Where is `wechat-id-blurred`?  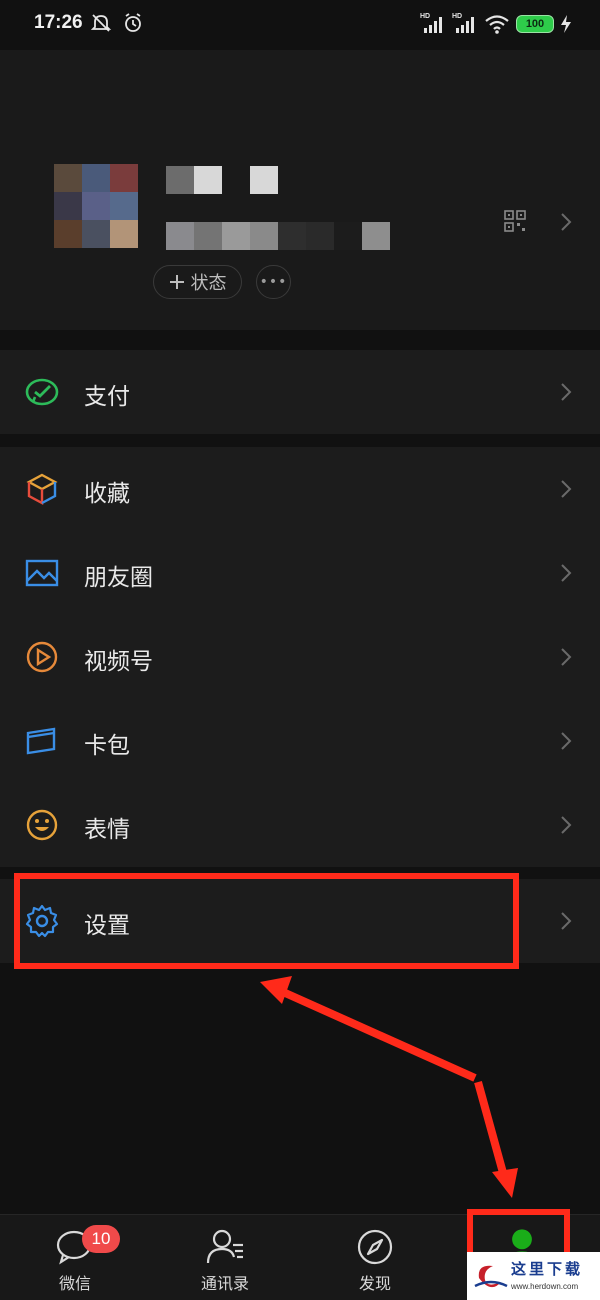 wechat-id-blurred is located at coordinates (278, 236).